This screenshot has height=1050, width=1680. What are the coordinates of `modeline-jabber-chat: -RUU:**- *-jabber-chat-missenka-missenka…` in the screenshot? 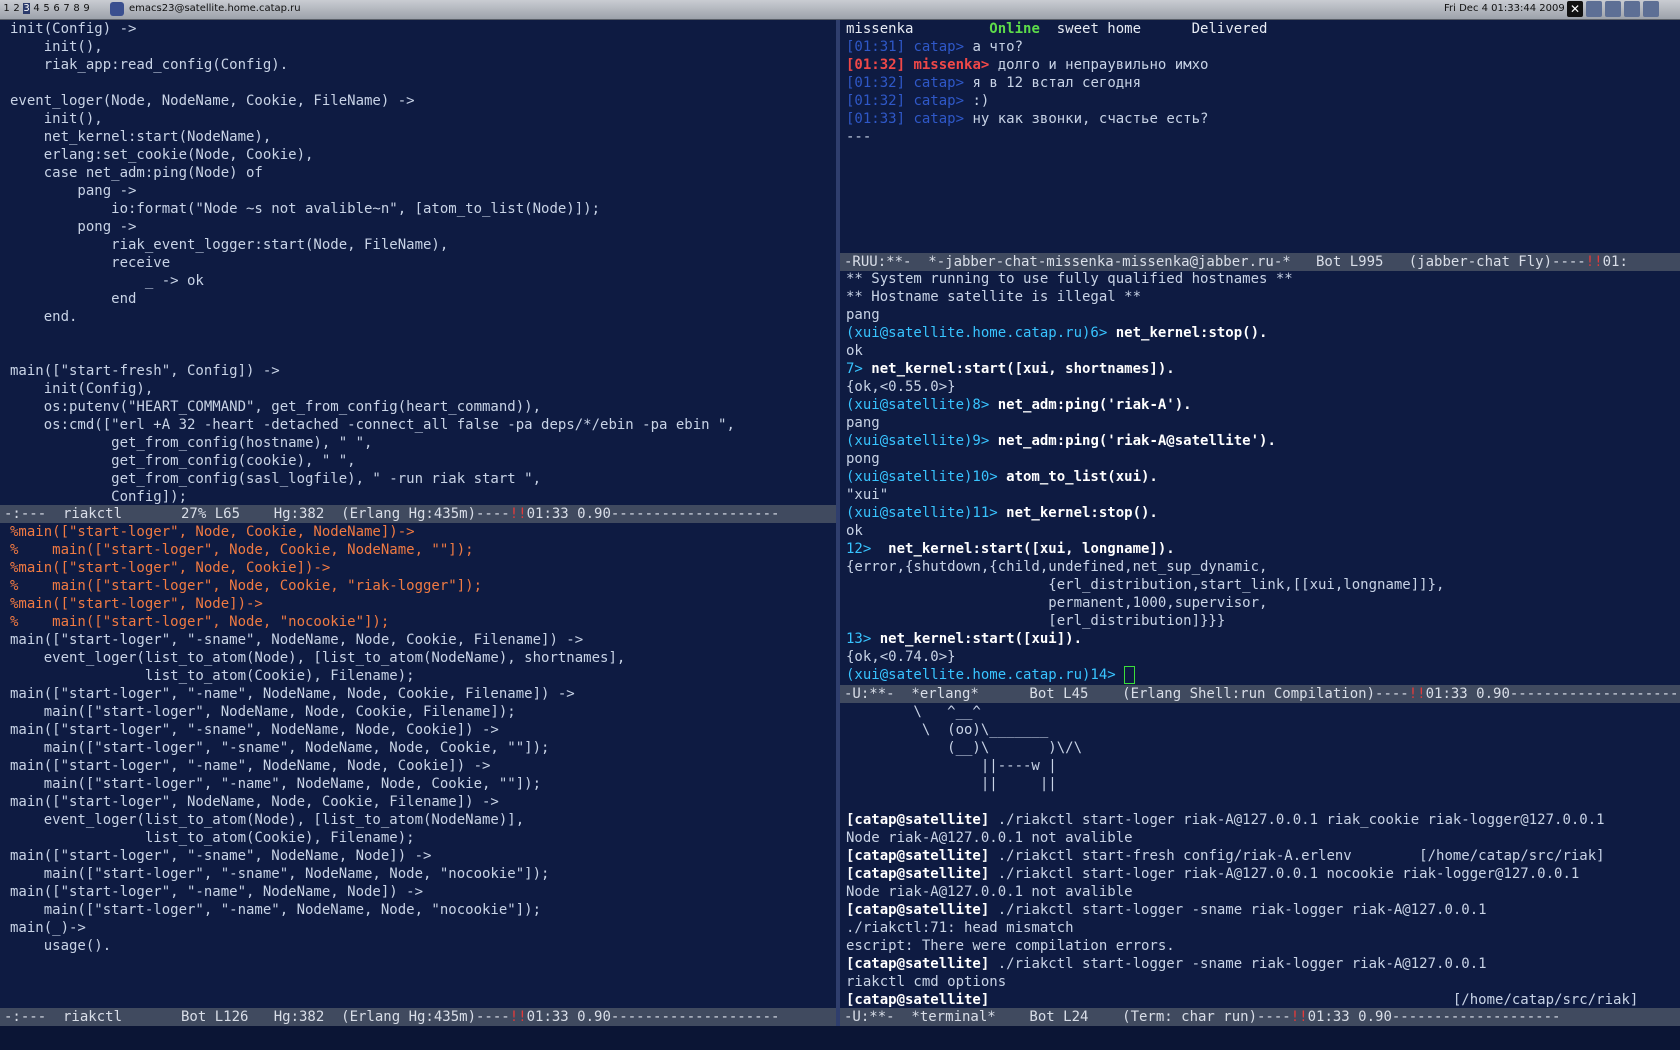 It's located at (1260, 262).